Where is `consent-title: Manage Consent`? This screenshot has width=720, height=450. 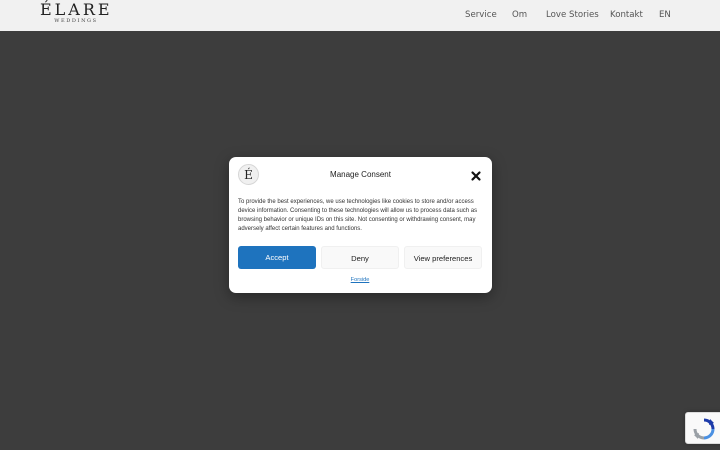 consent-title: Manage Consent is located at coordinates (360, 174).